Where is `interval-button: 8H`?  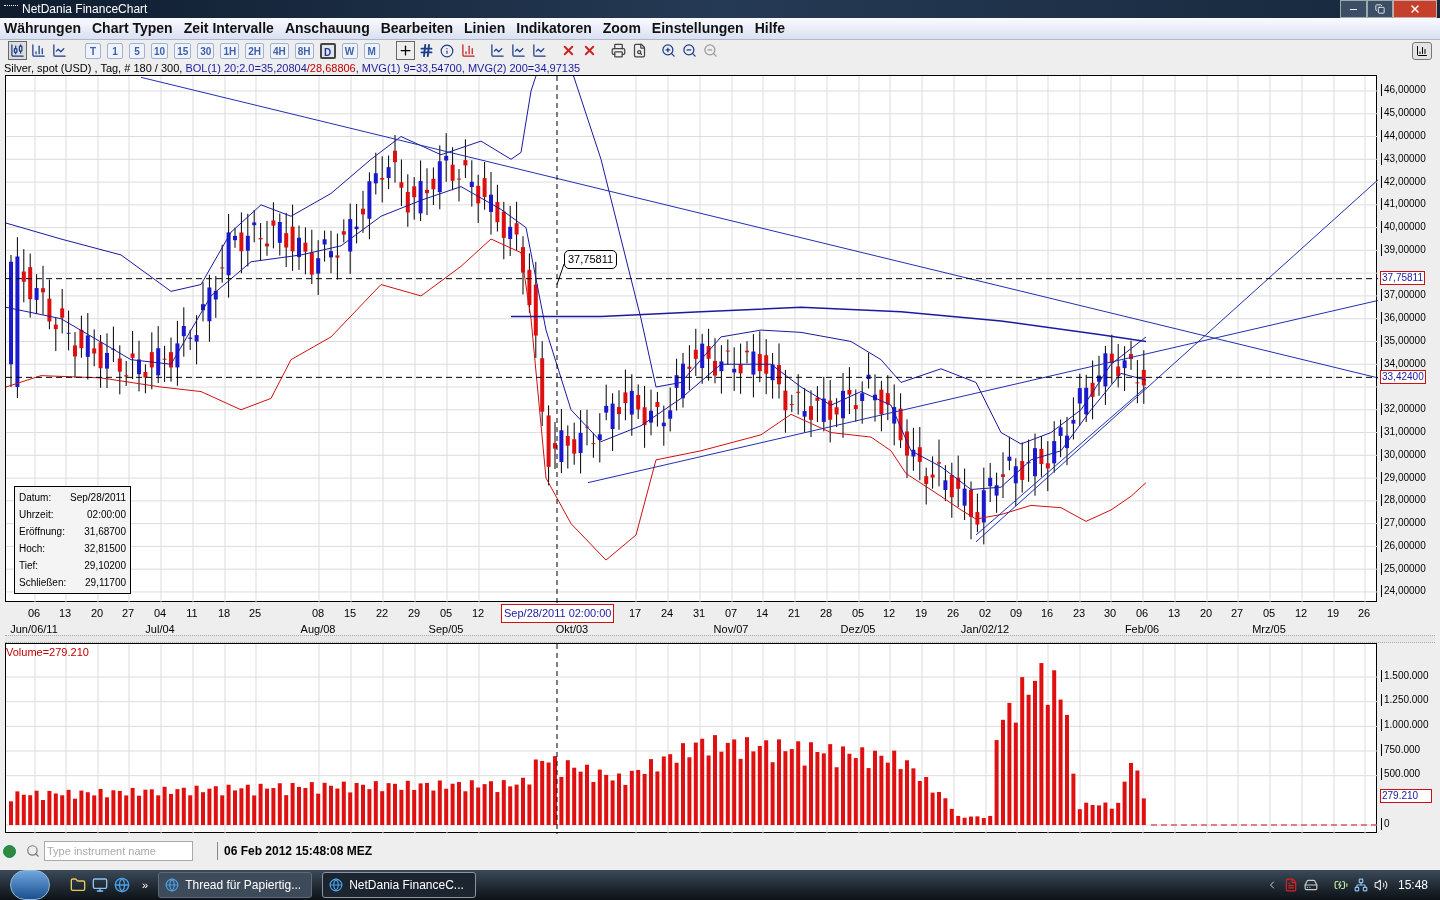 interval-button: 8H is located at coordinates (304, 50).